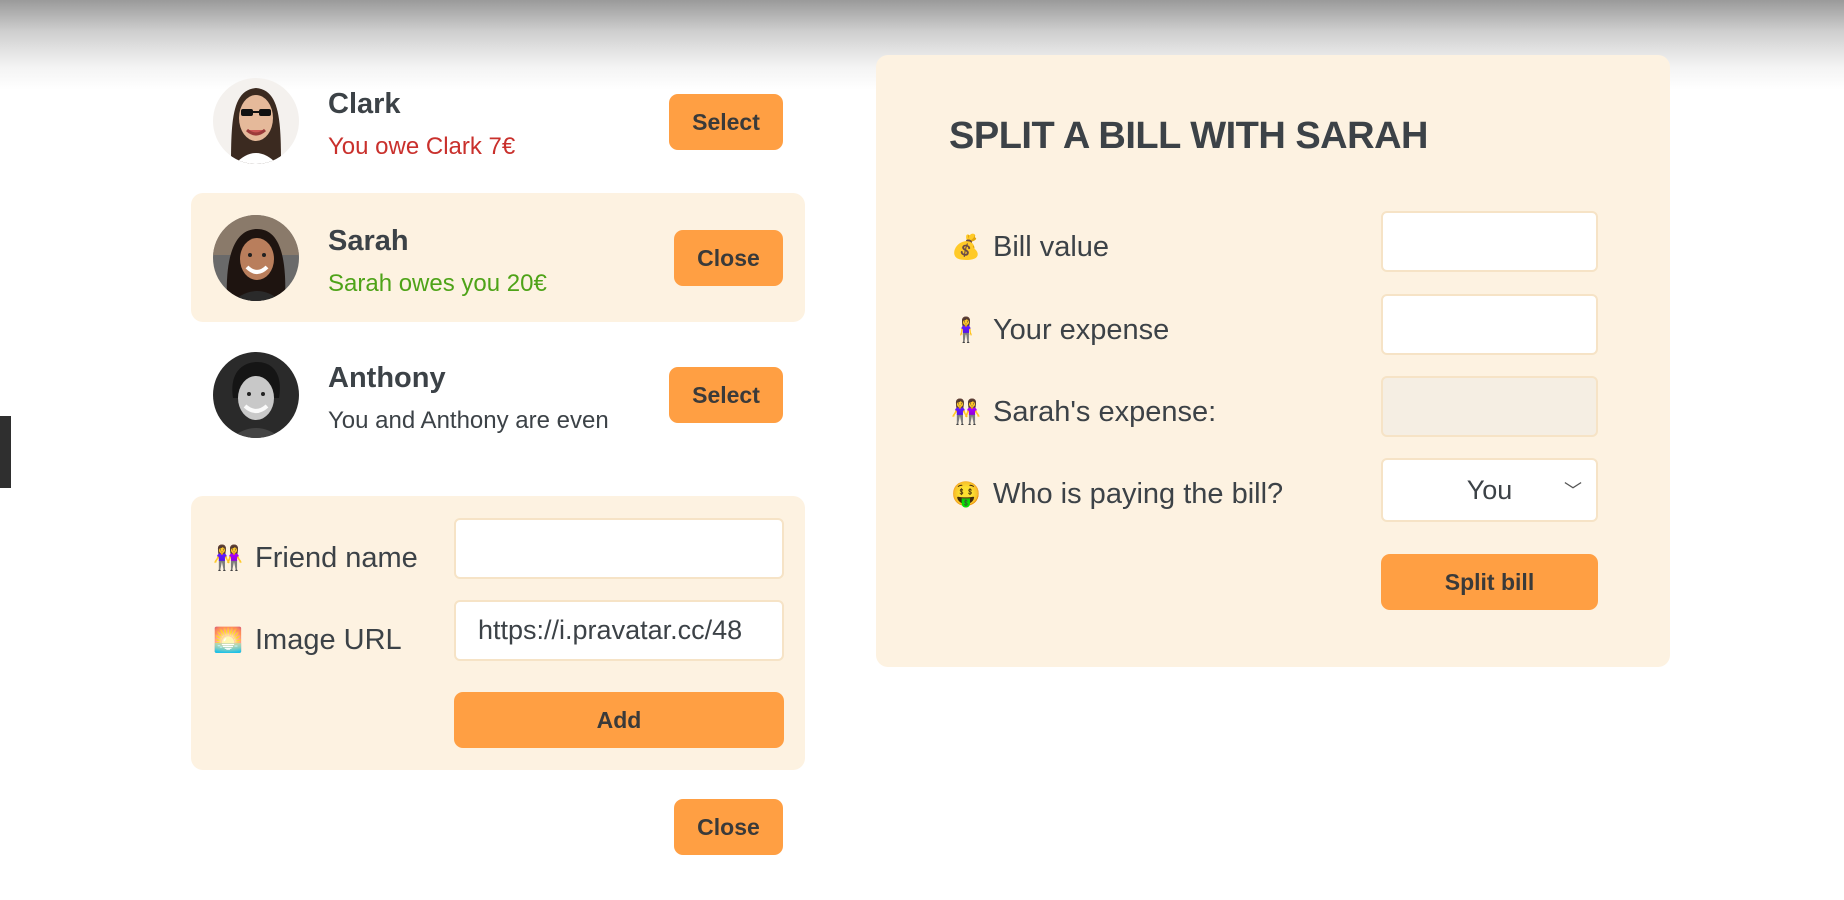 This screenshot has width=1844, height=900. I want to click on bill-value-input, so click(1489, 241).